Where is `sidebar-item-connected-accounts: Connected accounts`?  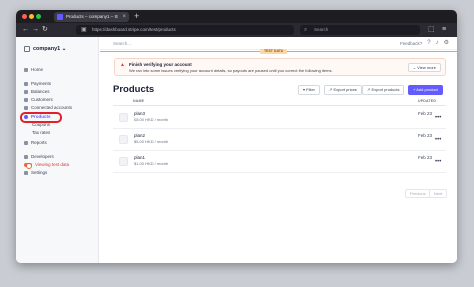 sidebar-item-connected-accounts: Connected accounts is located at coordinates (48, 108).